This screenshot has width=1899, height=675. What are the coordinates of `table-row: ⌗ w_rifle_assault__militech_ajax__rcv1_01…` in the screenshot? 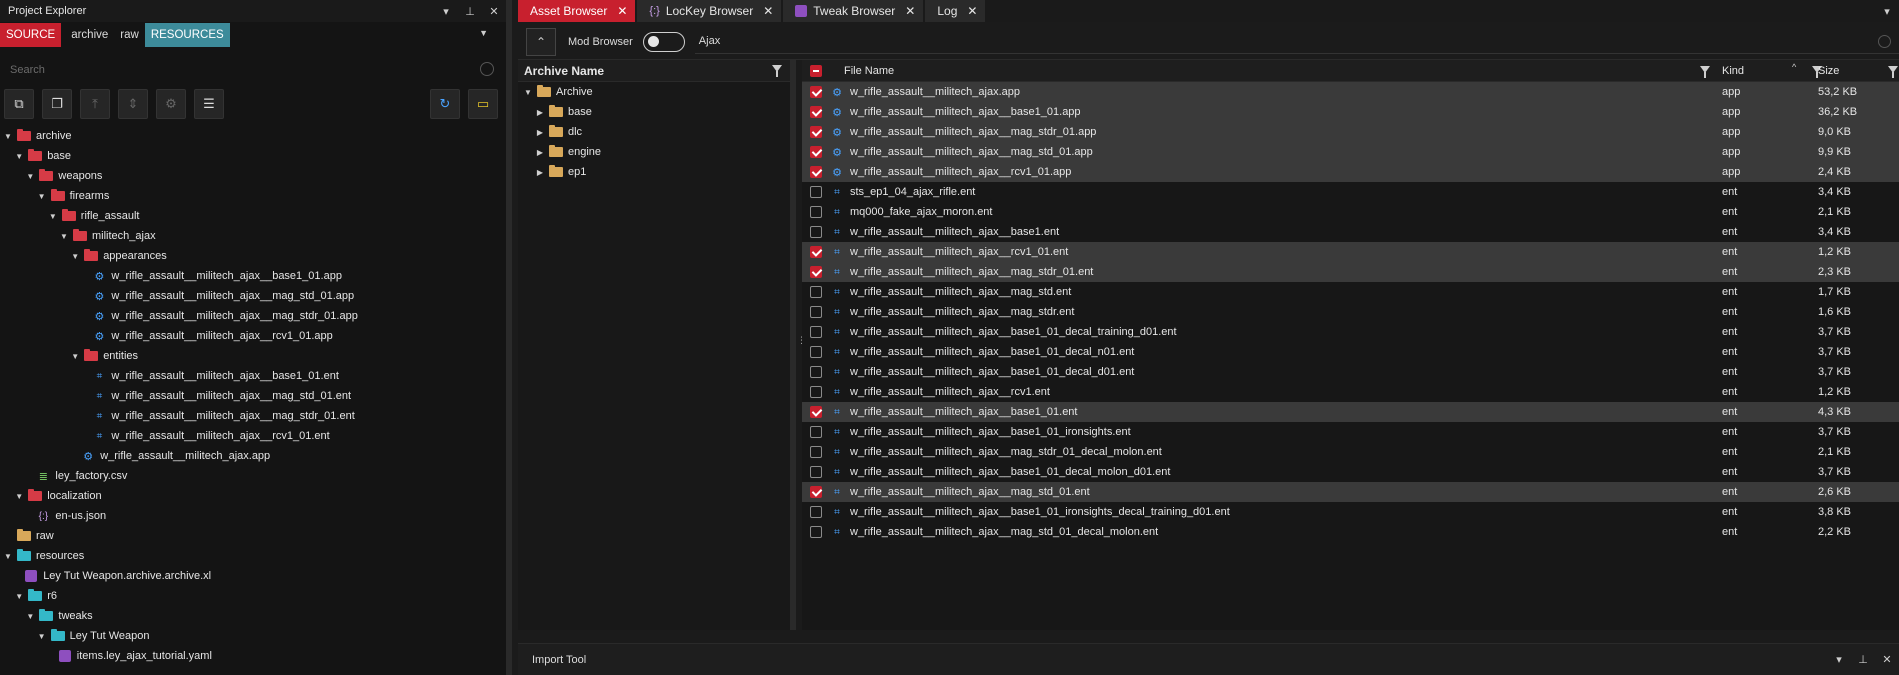 It's located at (1350, 252).